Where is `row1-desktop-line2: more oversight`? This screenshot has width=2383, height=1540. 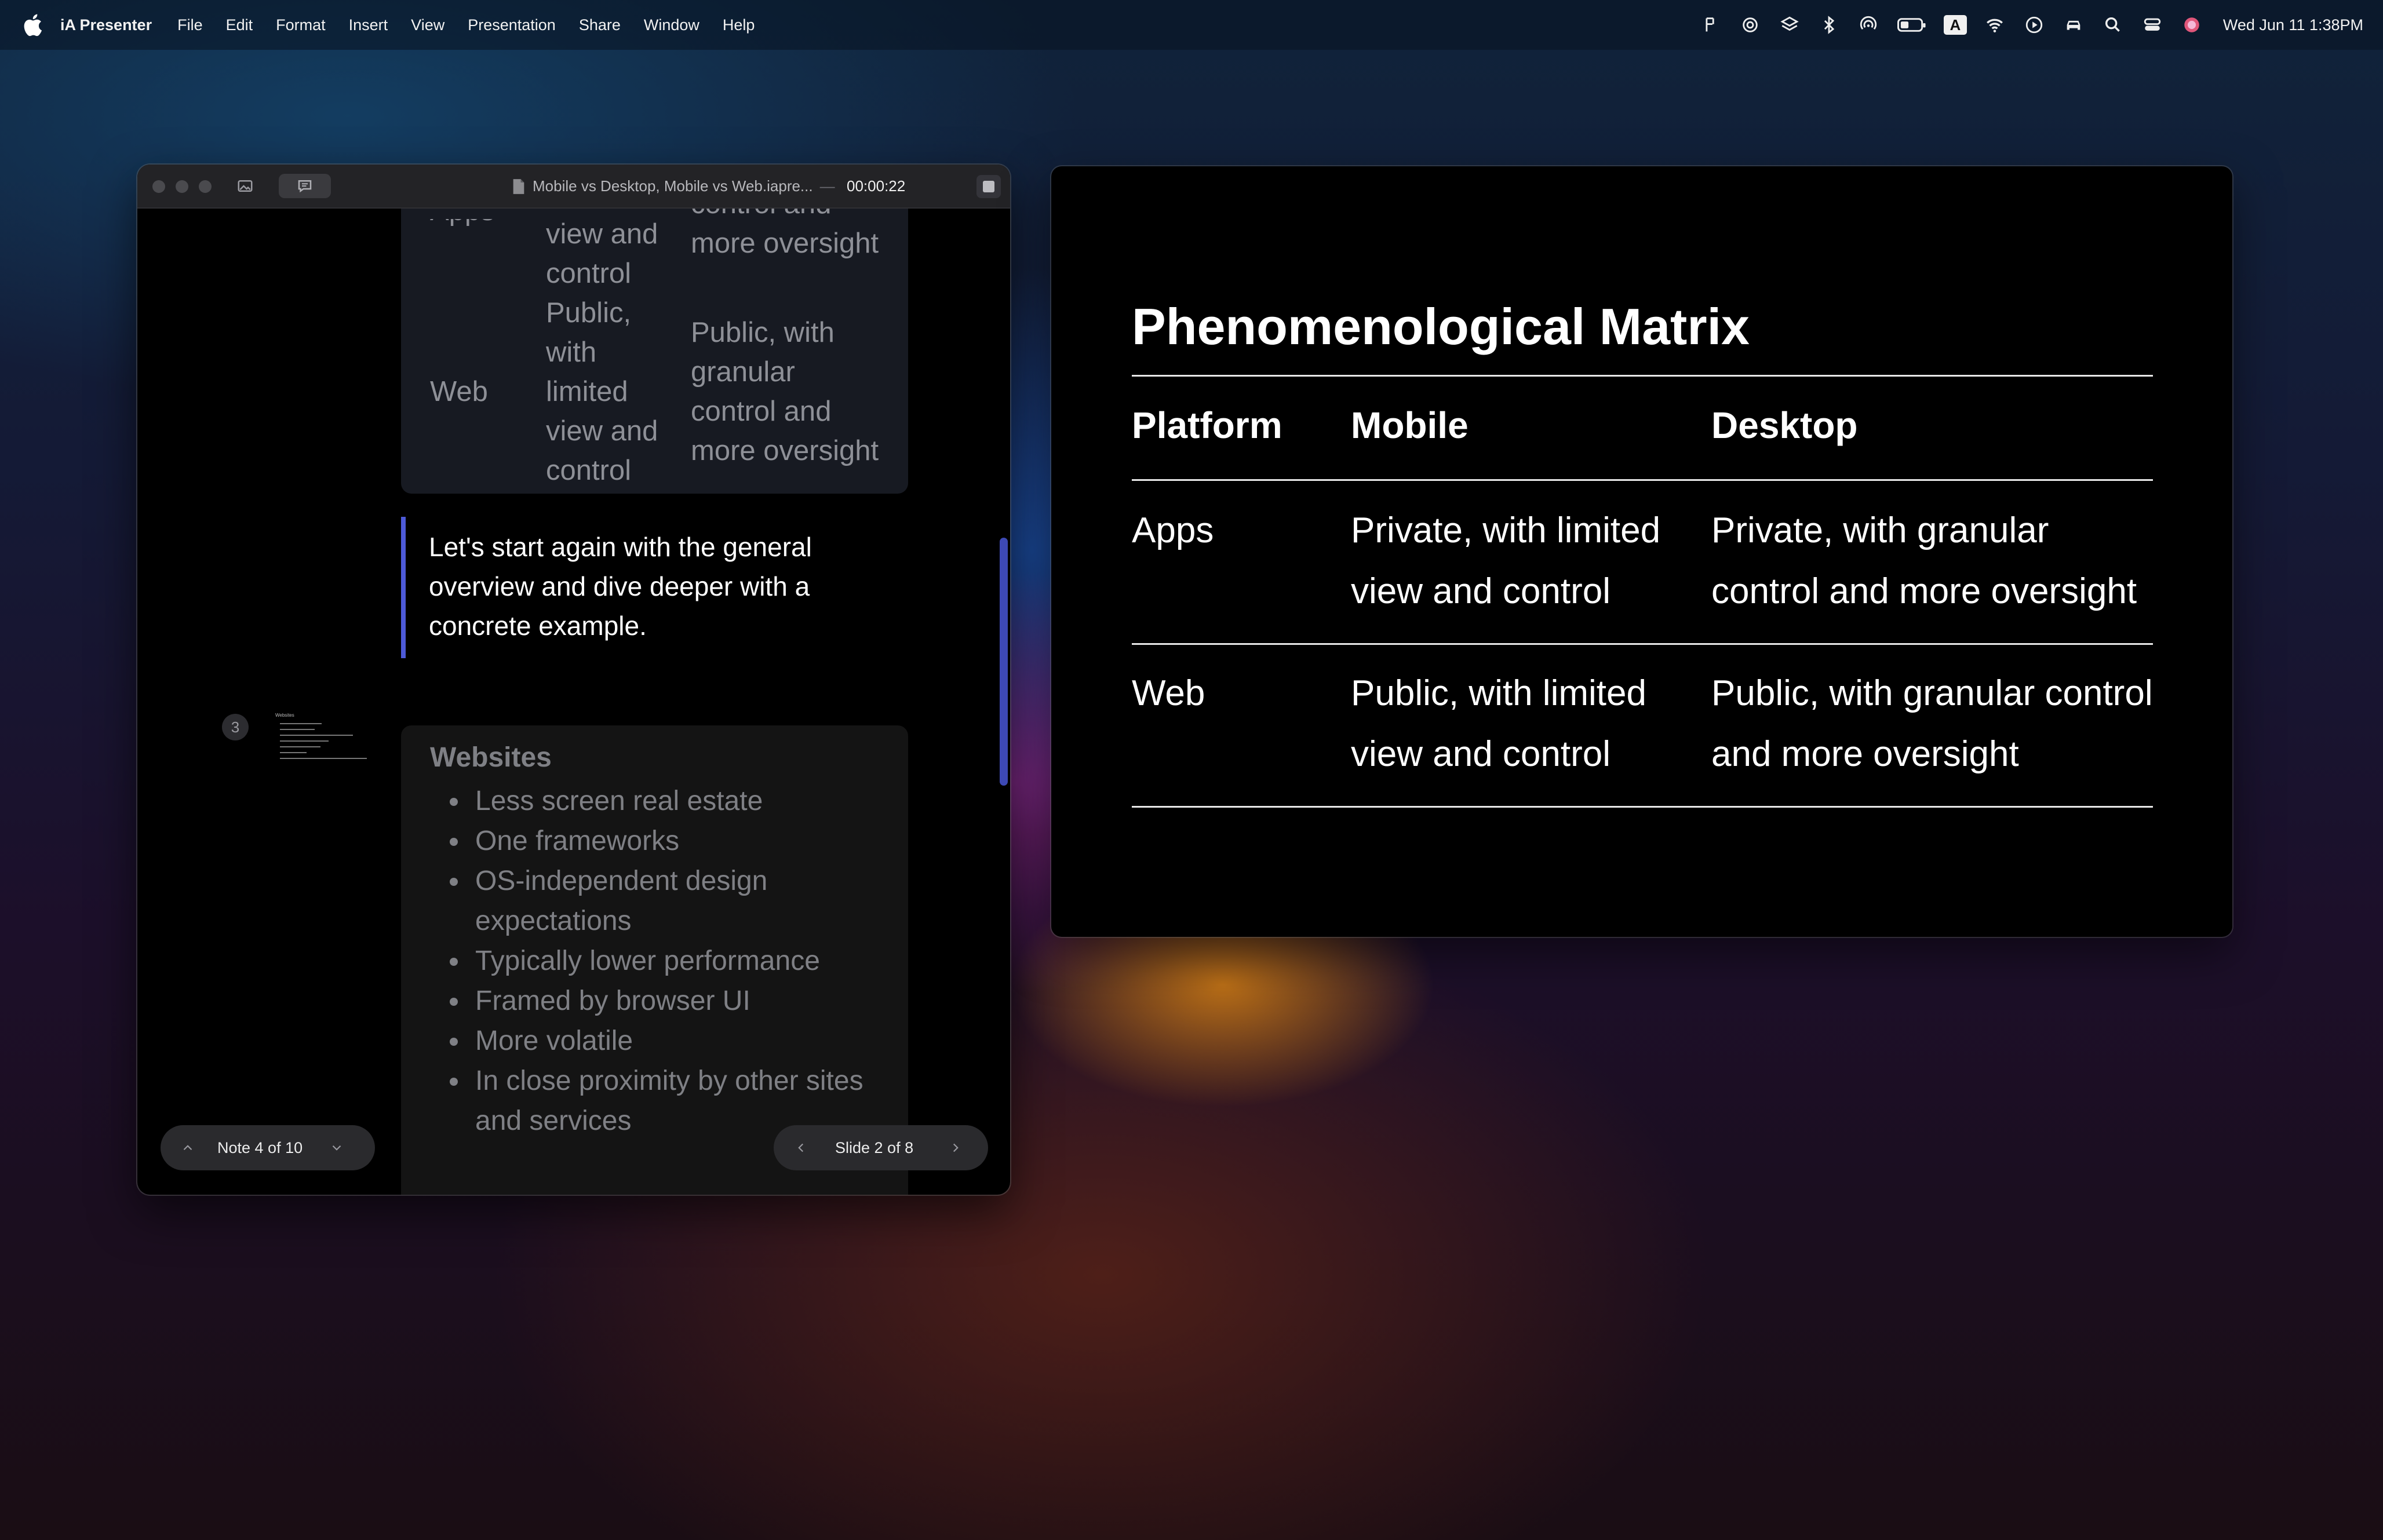
row1-desktop-line2: more oversight is located at coordinates (785, 244).